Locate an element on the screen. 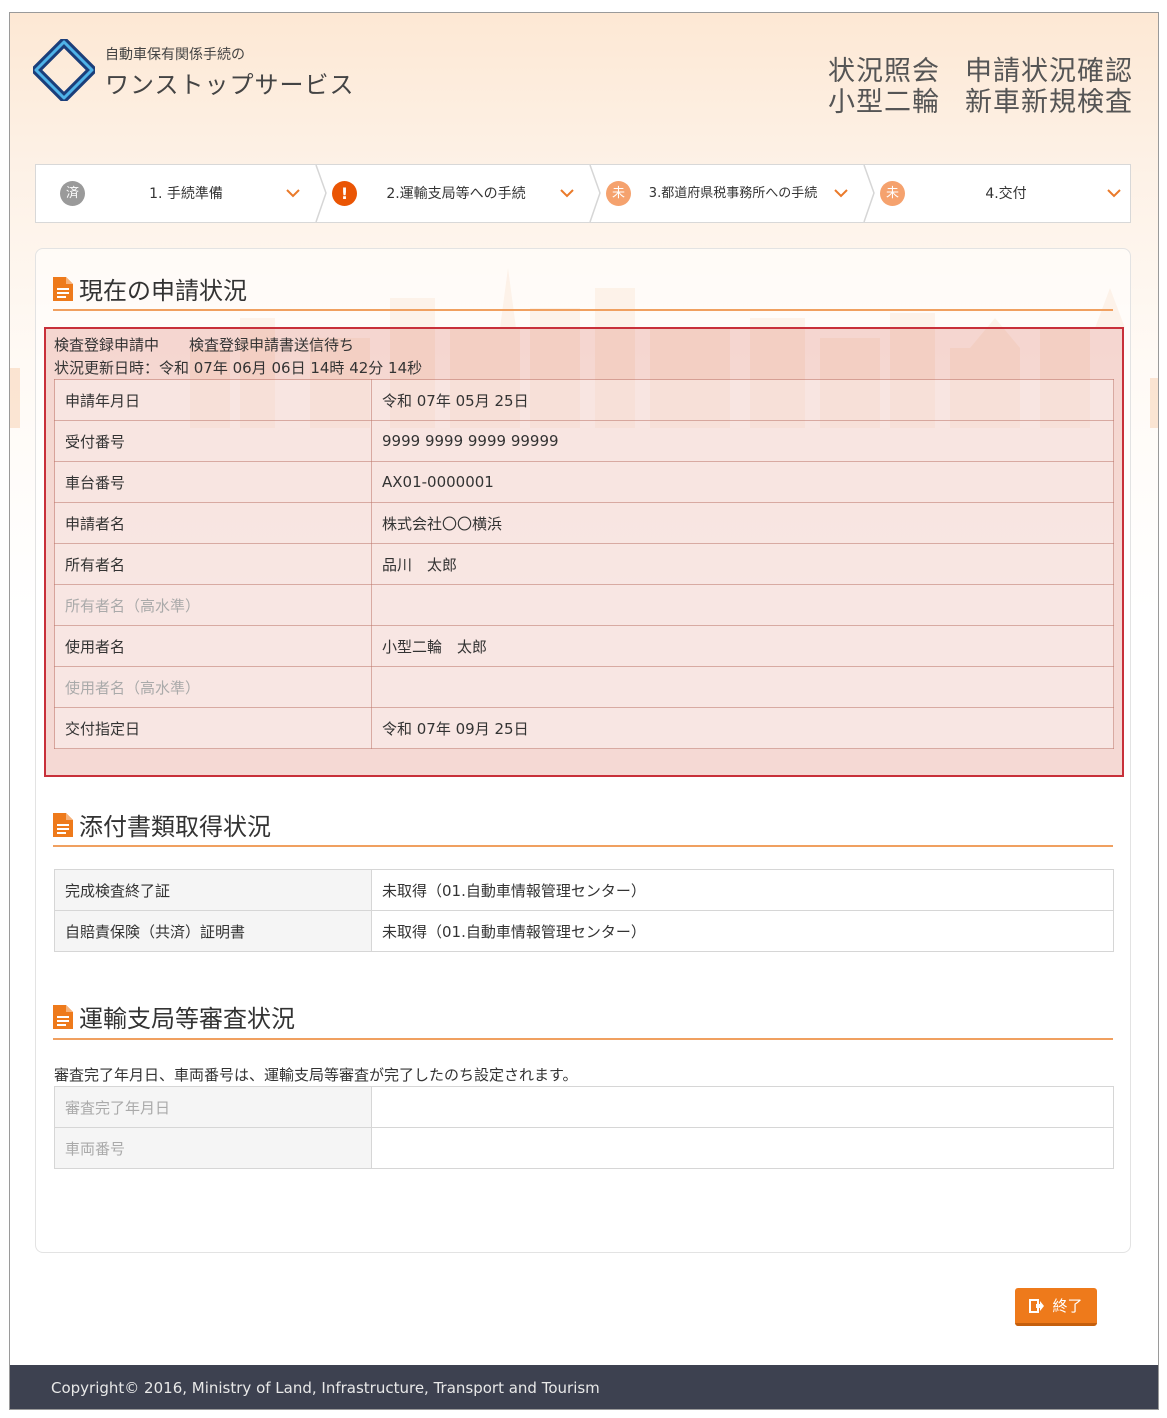 The width and height of the screenshot is (1167, 1418). row-key: 審査完了年月日 is located at coordinates (213, 1107).